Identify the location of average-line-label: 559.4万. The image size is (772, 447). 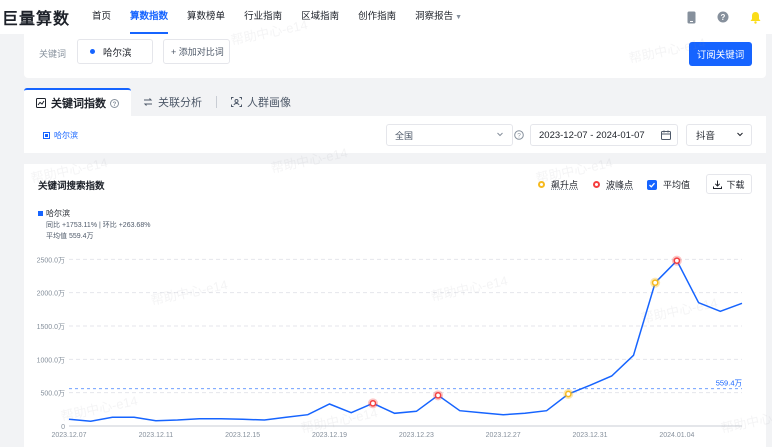
(729, 383).